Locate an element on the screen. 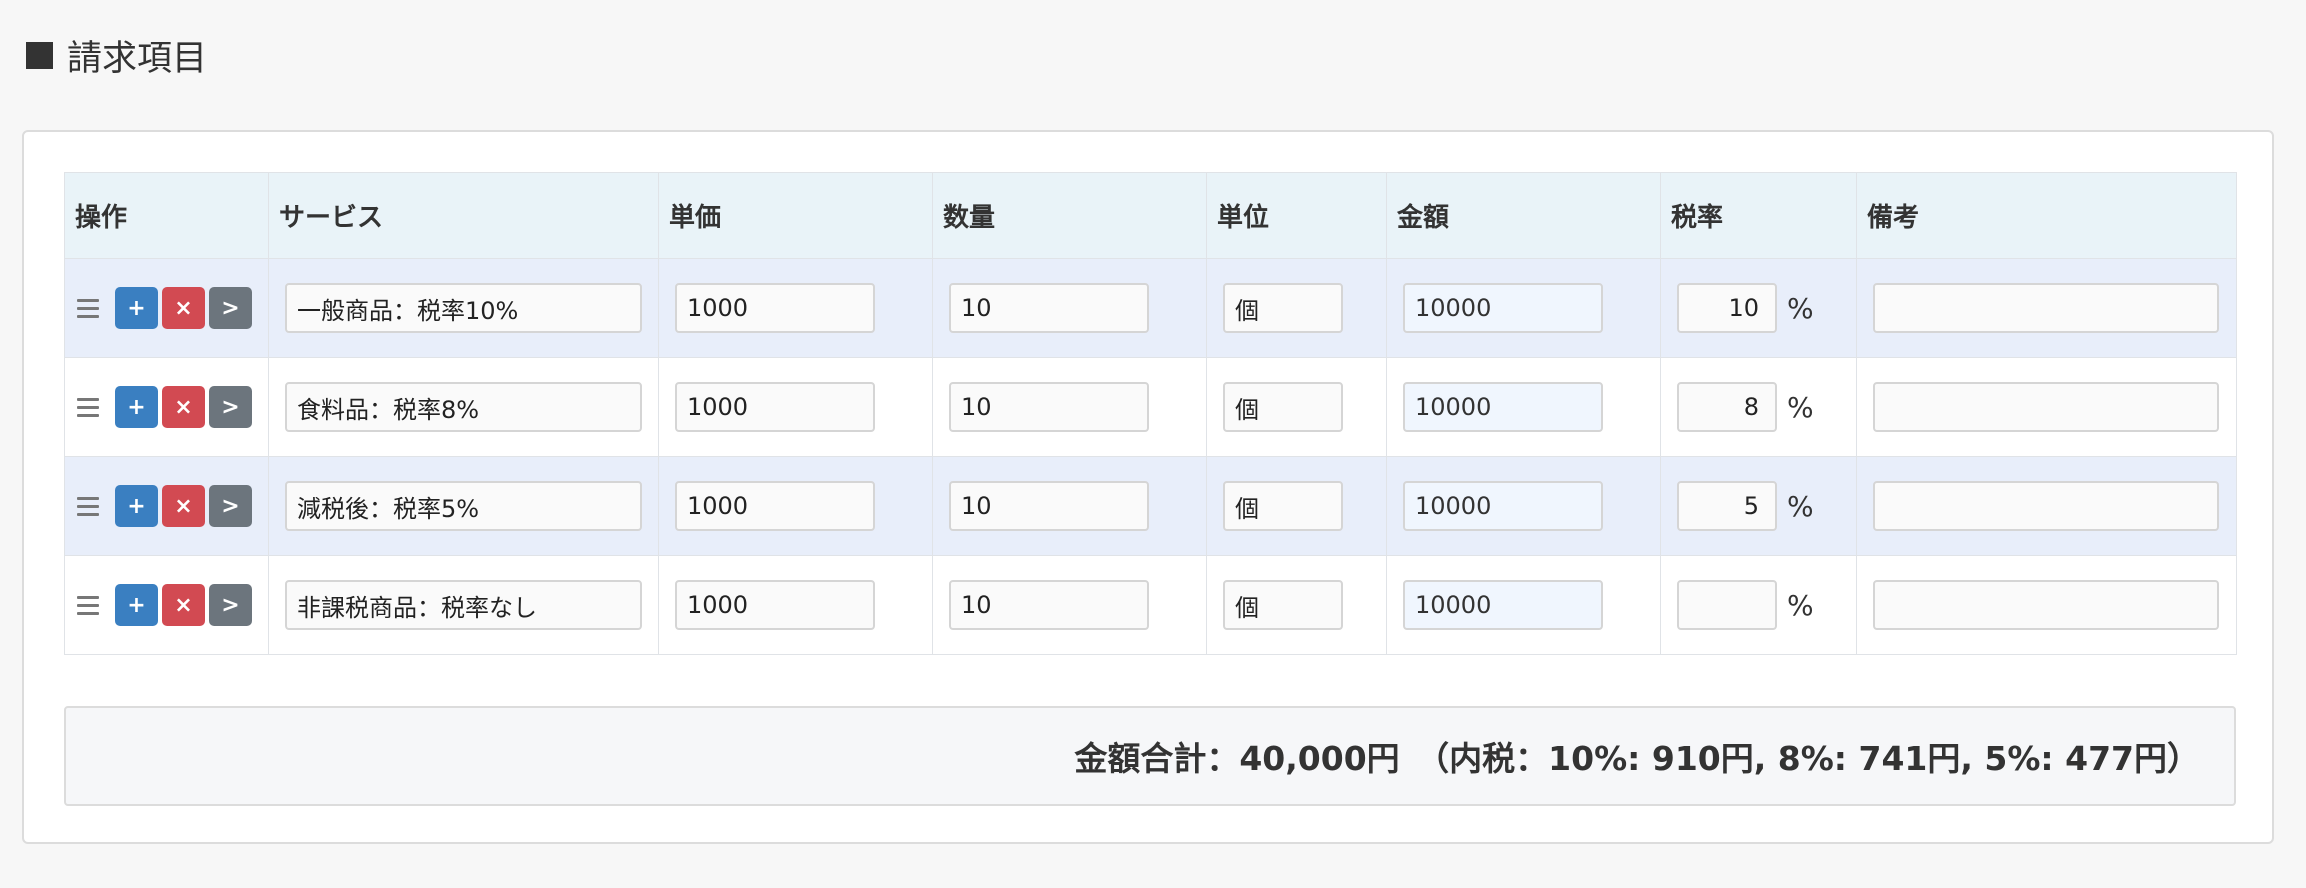  section-title: 請求項目 is located at coordinates (116, 55).